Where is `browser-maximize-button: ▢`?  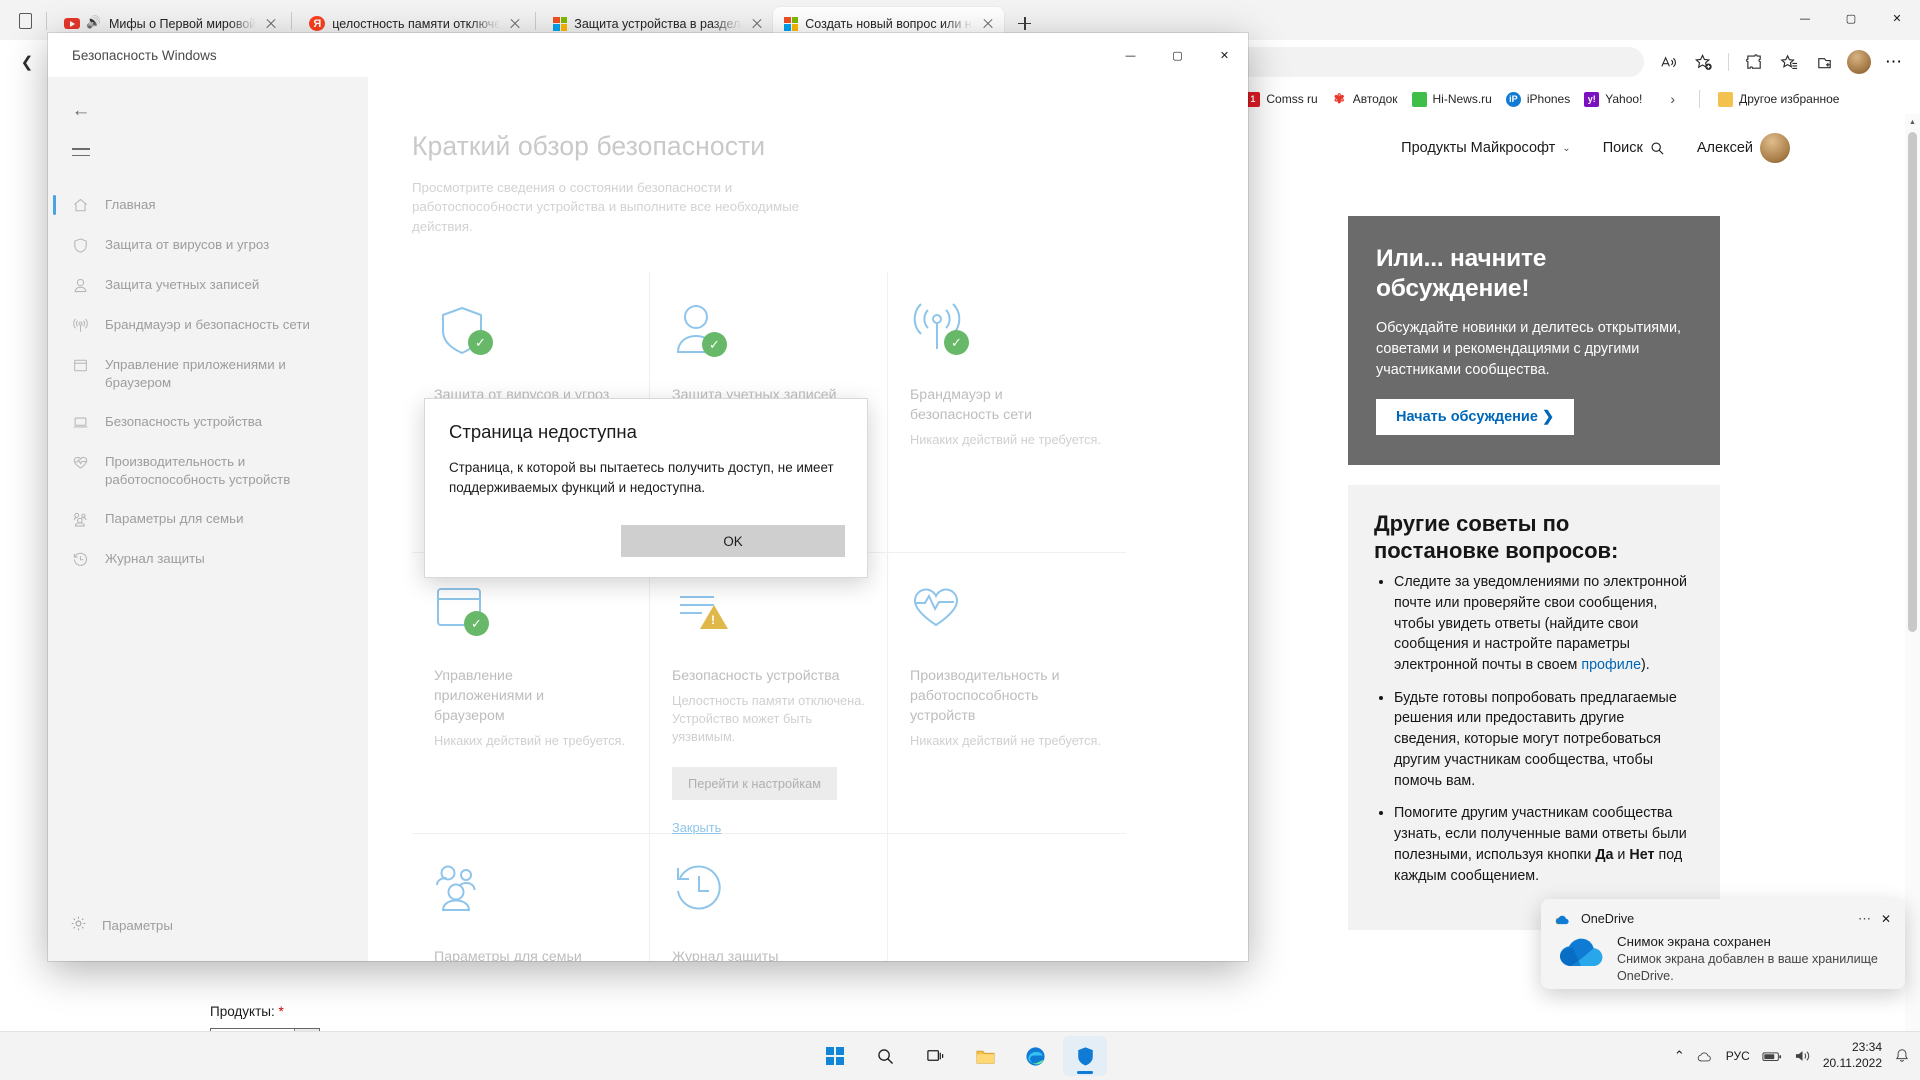
browser-maximize-button: ▢ is located at coordinates (1851, 18).